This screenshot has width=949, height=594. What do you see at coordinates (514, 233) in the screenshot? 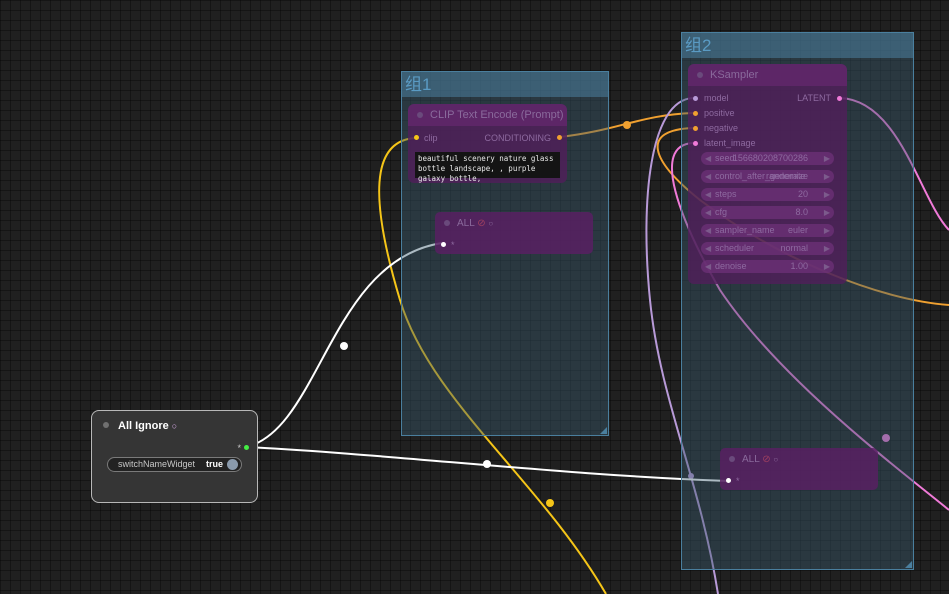
I see `all-node-group-1: ALL ⊘ ○ *` at bounding box center [514, 233].